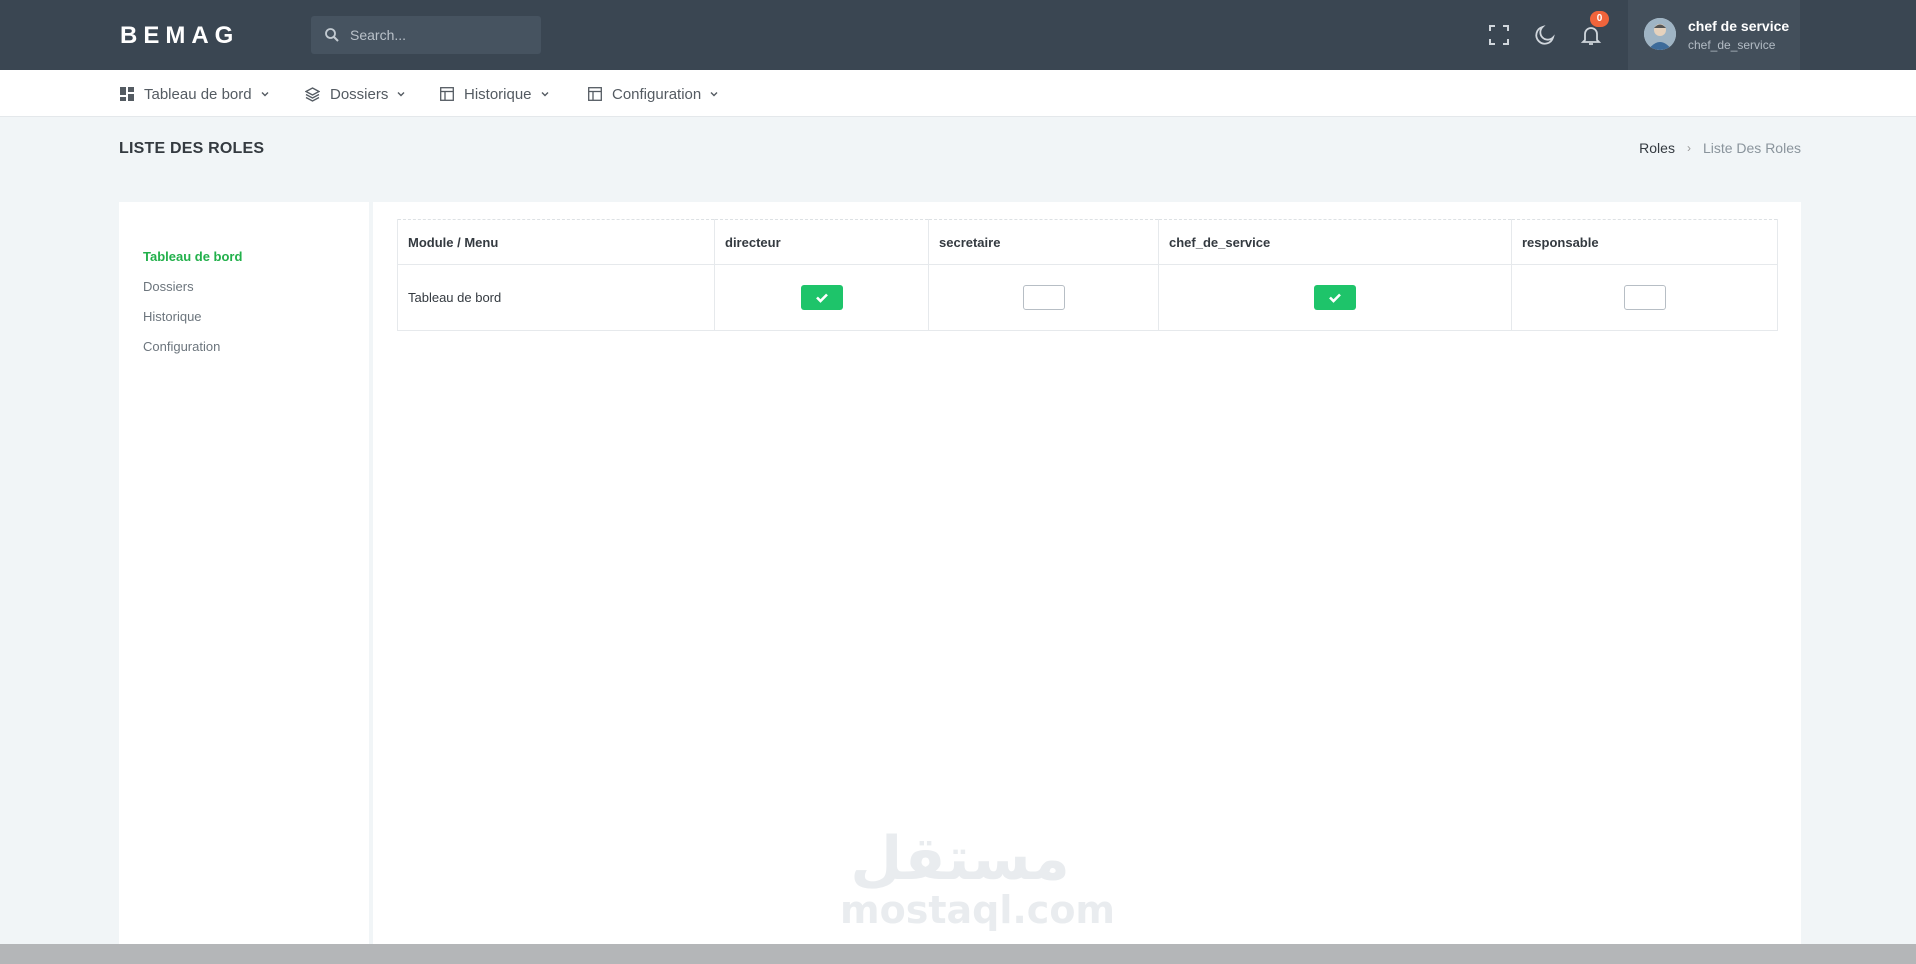 The height and width of the screenshot is (964, 1916). What do you see at coordinates (172, 316) in the screenshot?
I see `sidebar-item-historique: Historique` at bounding box center [172, 316].